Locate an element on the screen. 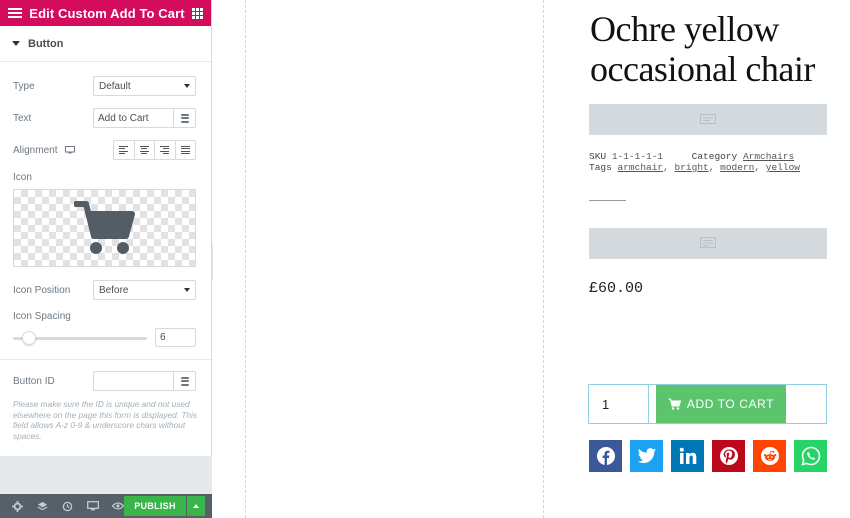 Image resolution: width=850 pixels, height=518 pixels. tags-line: Tags armchair, bright, modern, yellow is located at coordinates (694, 167).